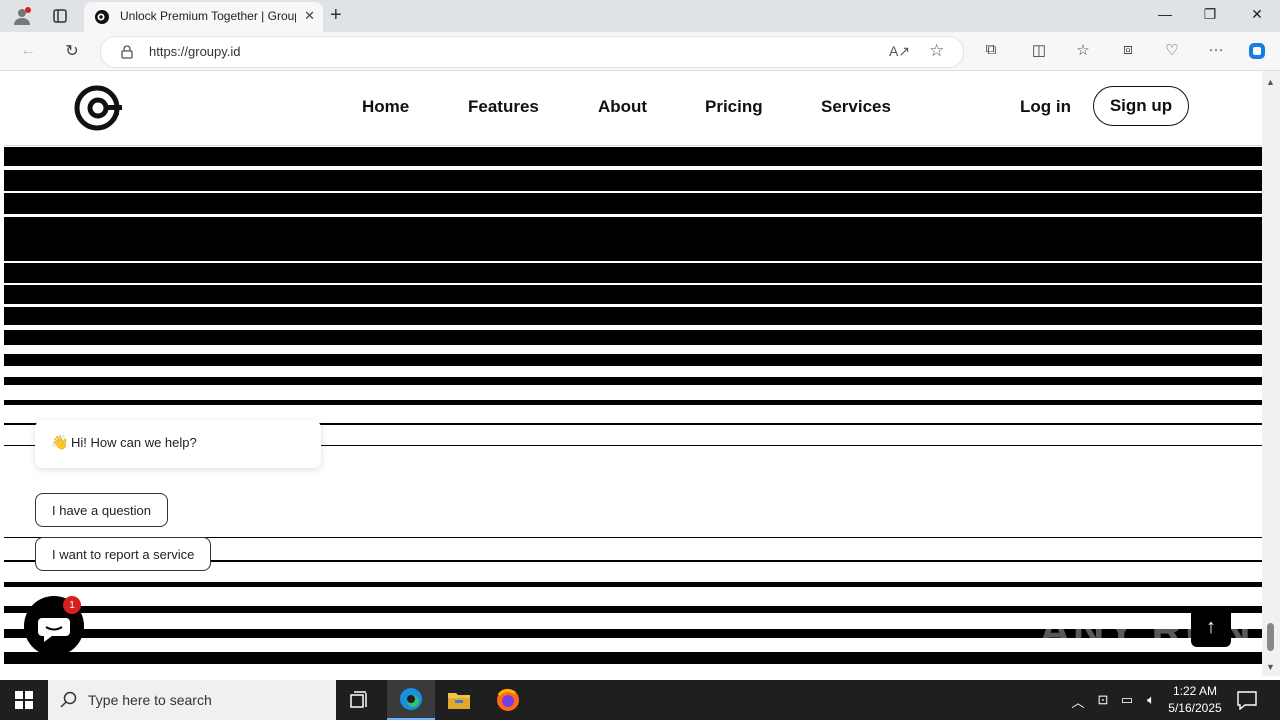 This screenshot has height=720, width=1280. What do you see at coordinates (1216, 49) in the screenshot?
I see `more-menu-icon: ···` at bounding box center [1216, 49].